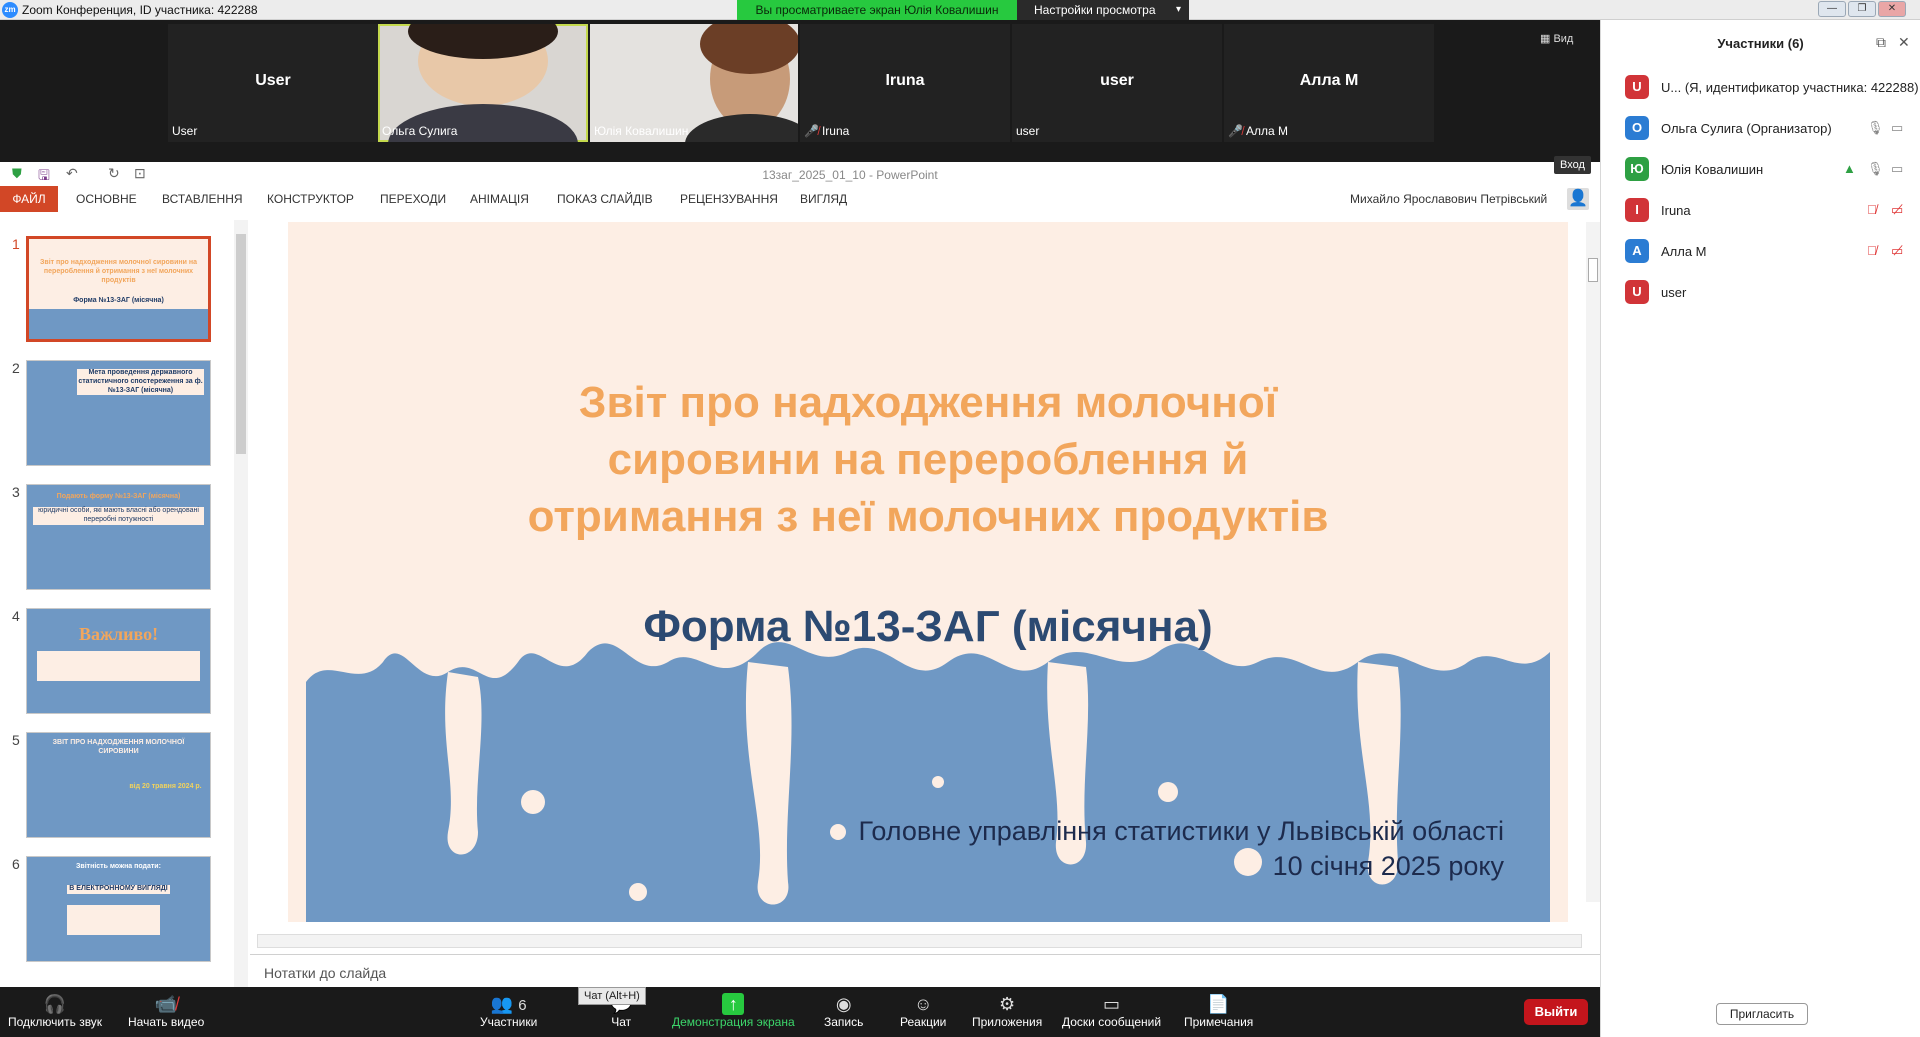 The height and width of the screenshot is (1037, 1920). I want to click on whiteboards-button: ▭ Доски сообщений, so click(1111, 1011).